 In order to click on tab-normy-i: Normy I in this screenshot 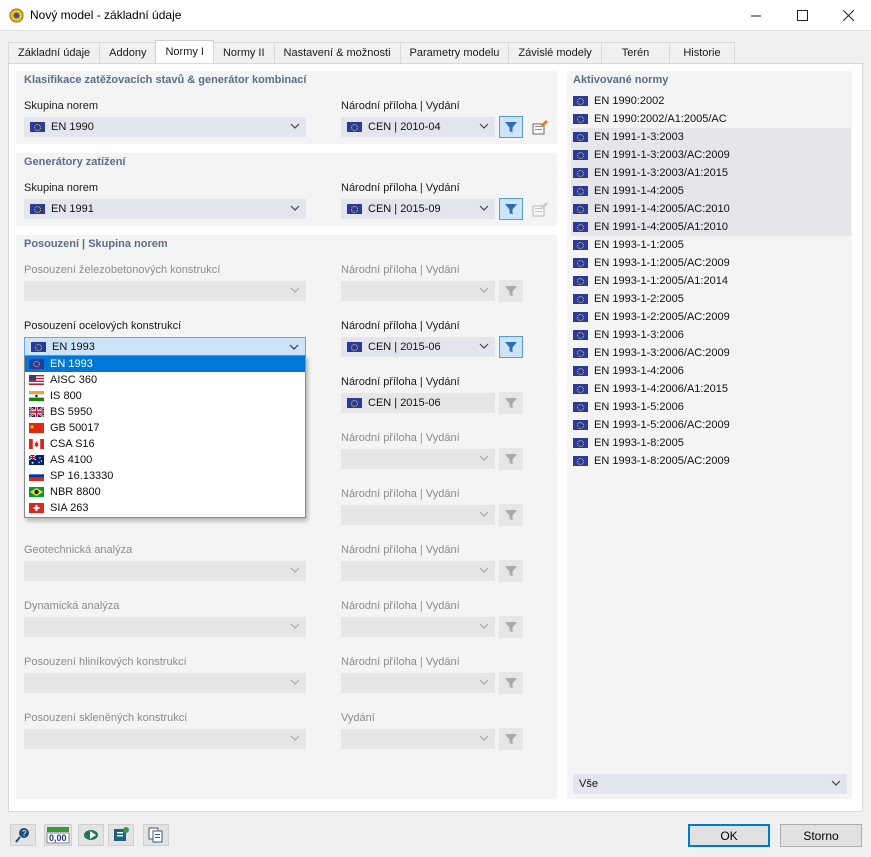, I will do `click(184, 51)`.